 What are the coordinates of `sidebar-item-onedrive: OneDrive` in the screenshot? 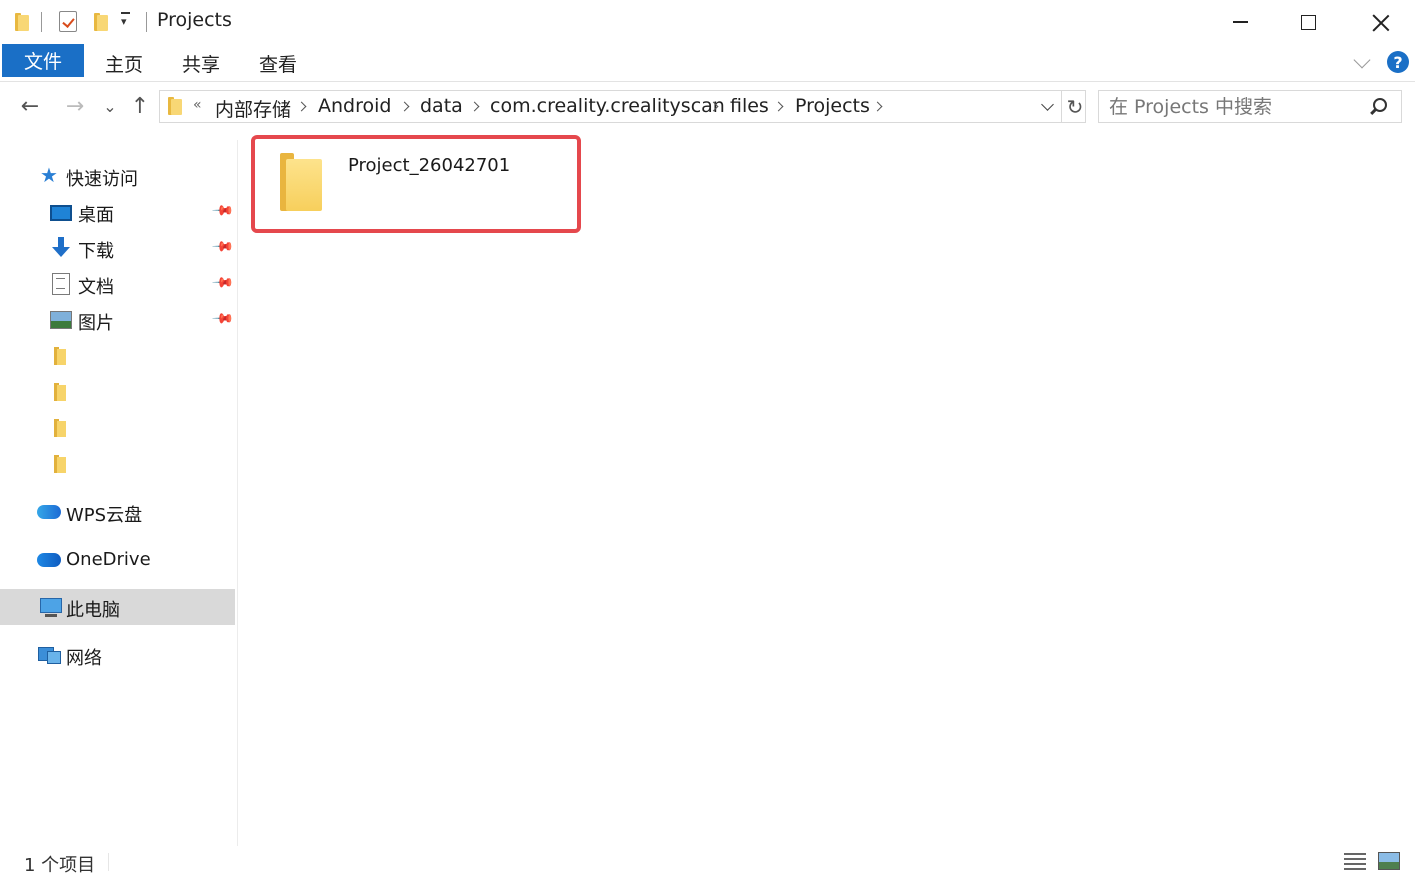 It's located at (117, 560).